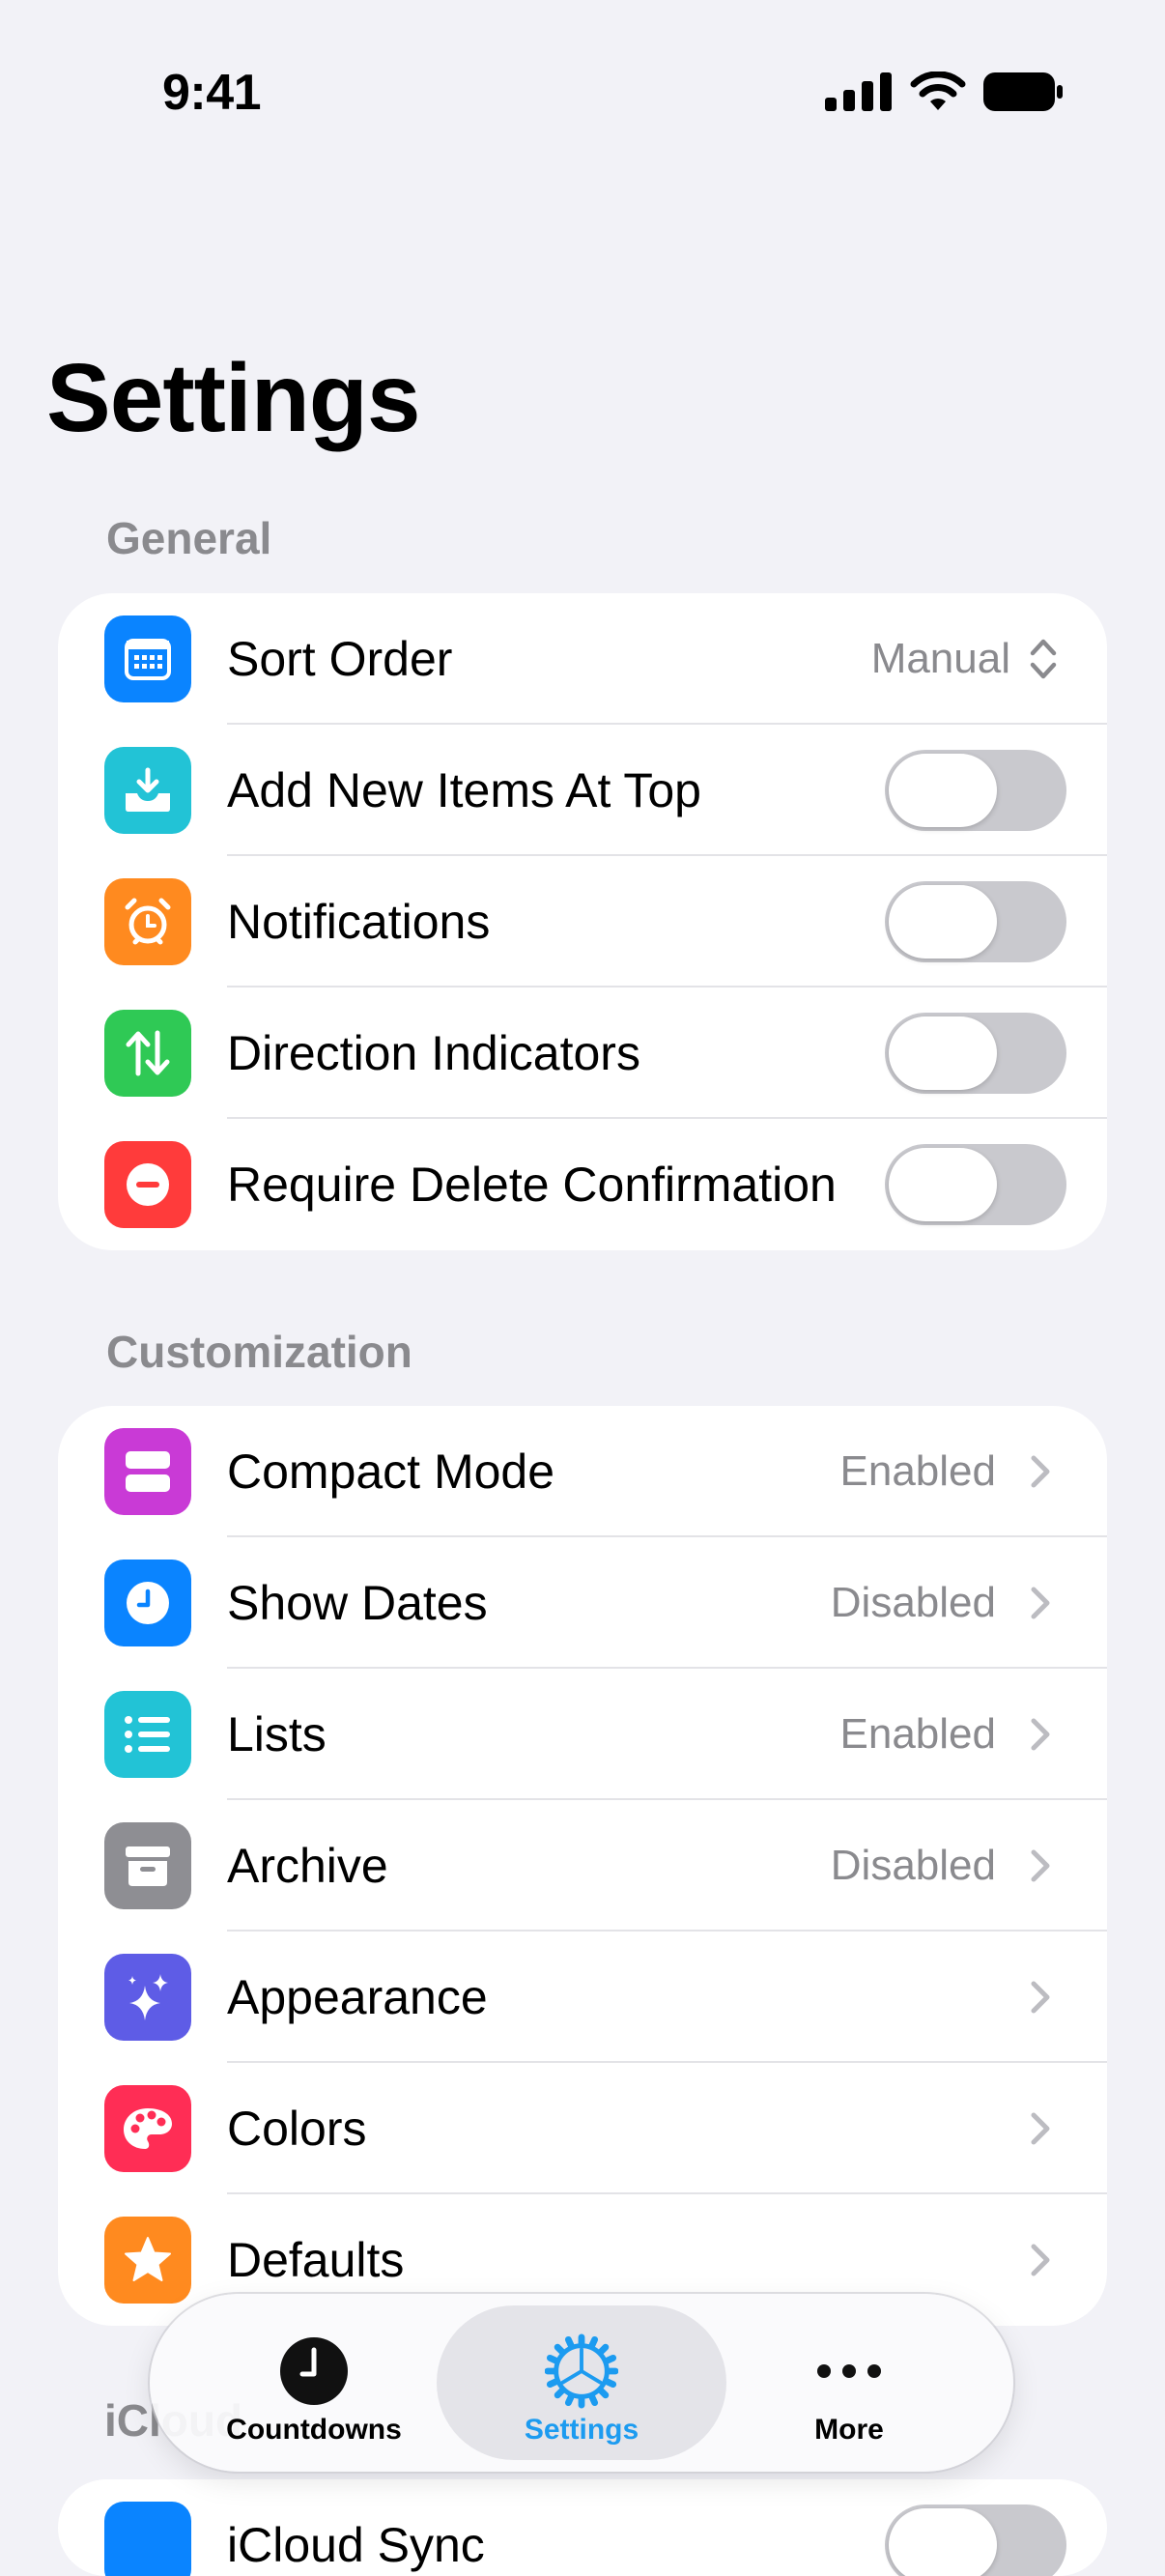 This screenshot has width=1165, height=2576. Describe the element at coordinates (1043, 659) in the screenshot. I see `chevron-up-down-icon` at that location.